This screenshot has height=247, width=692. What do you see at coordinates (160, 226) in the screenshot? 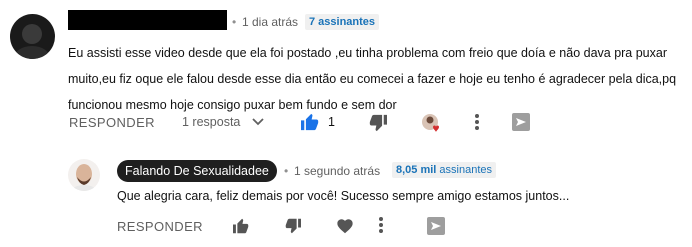
I see `reply-reply-button: RESPONDER` at bounding box center [160, 226].